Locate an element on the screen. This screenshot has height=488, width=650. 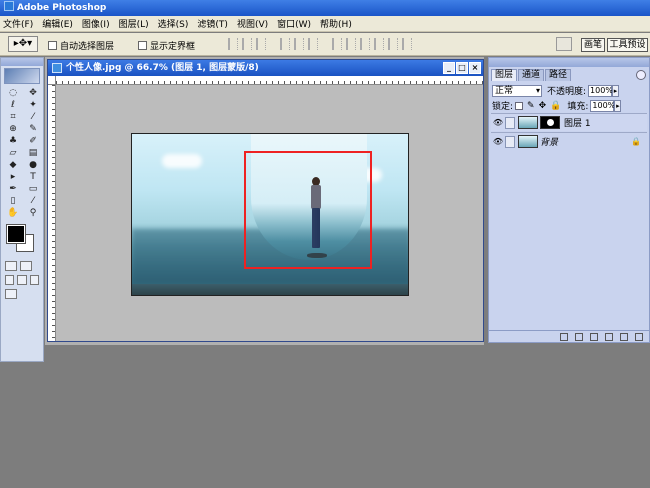
blend-mode-select: 正常 is located at coordinates (517, 90).